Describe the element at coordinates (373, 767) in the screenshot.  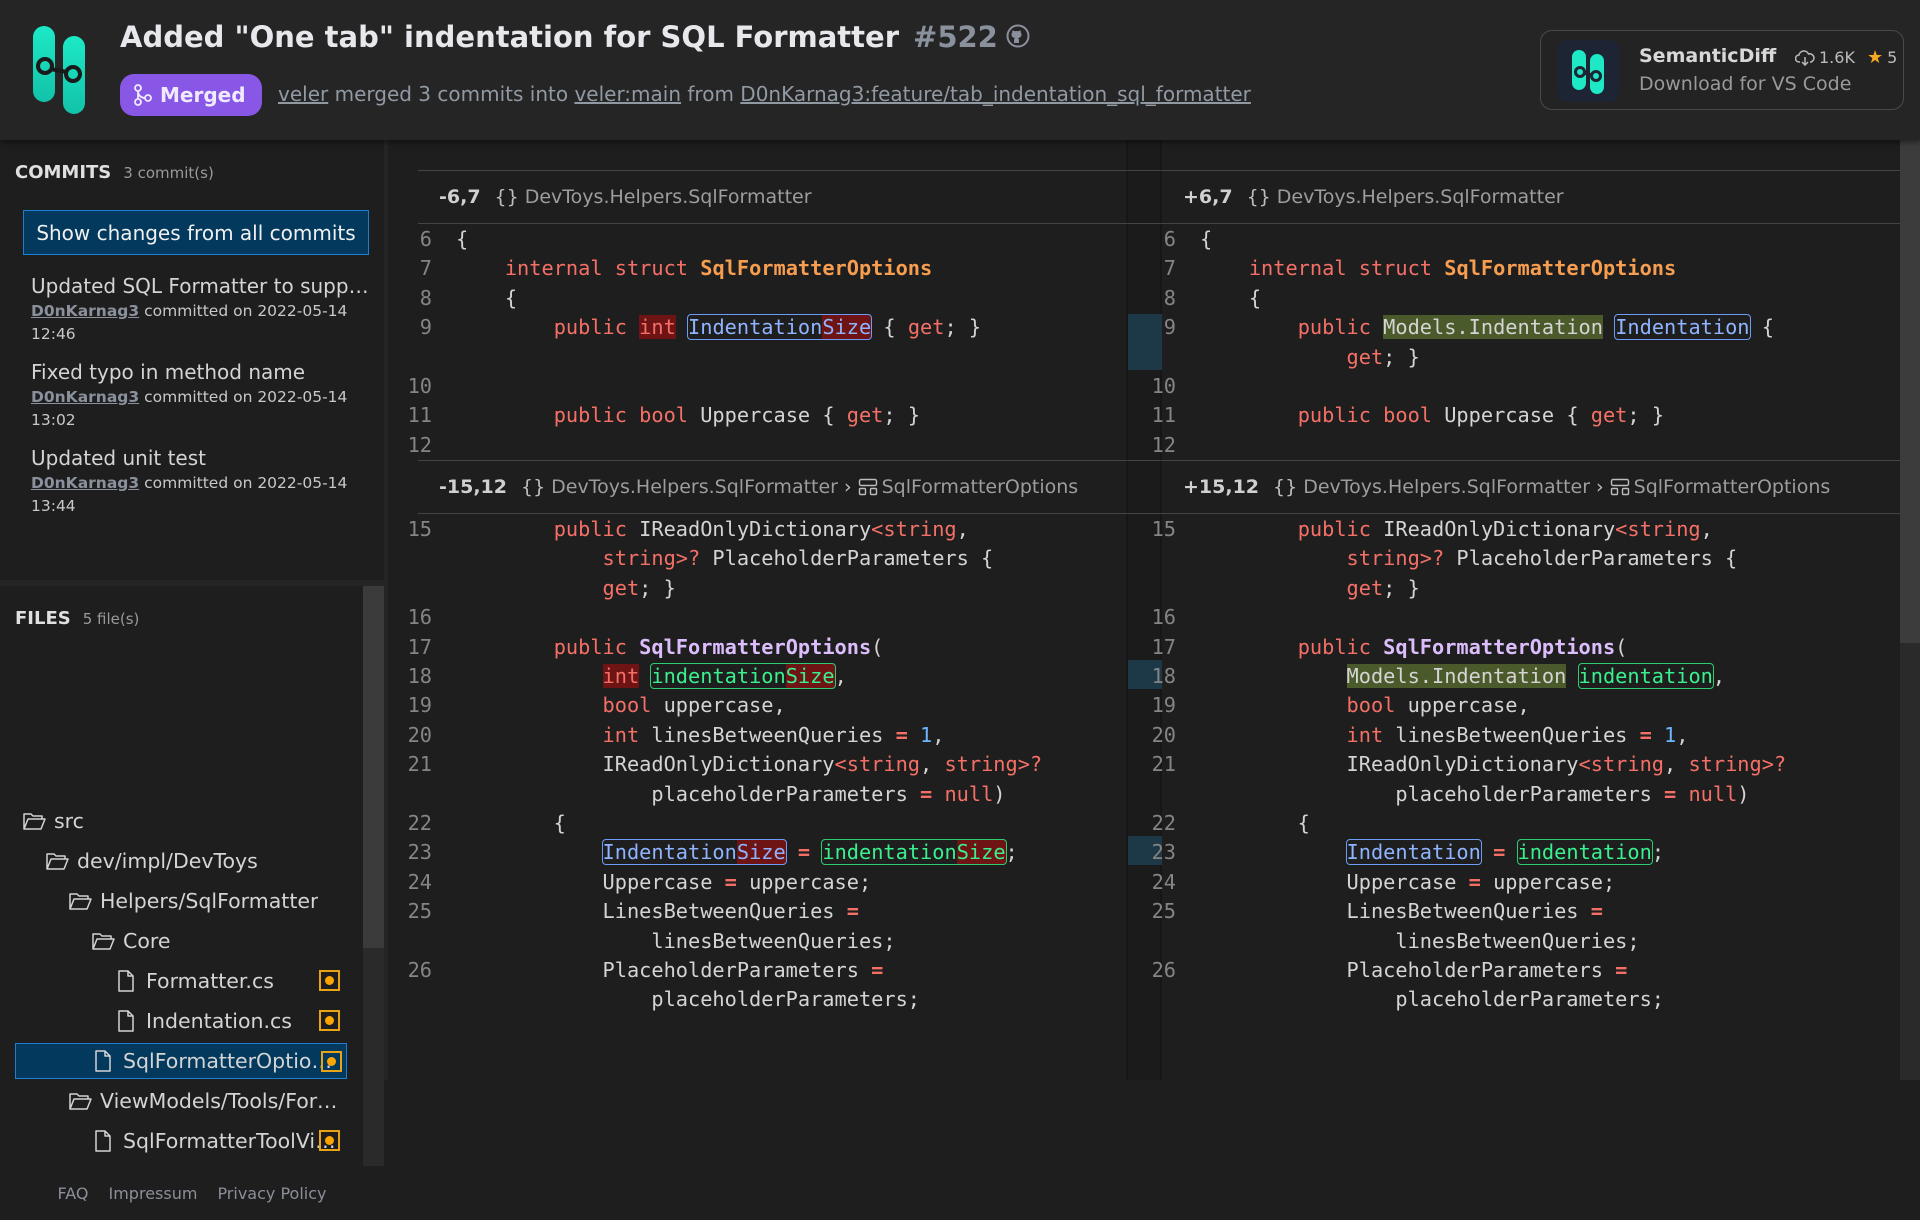
I see `file-tree-scrollbar-thumb` at that location.